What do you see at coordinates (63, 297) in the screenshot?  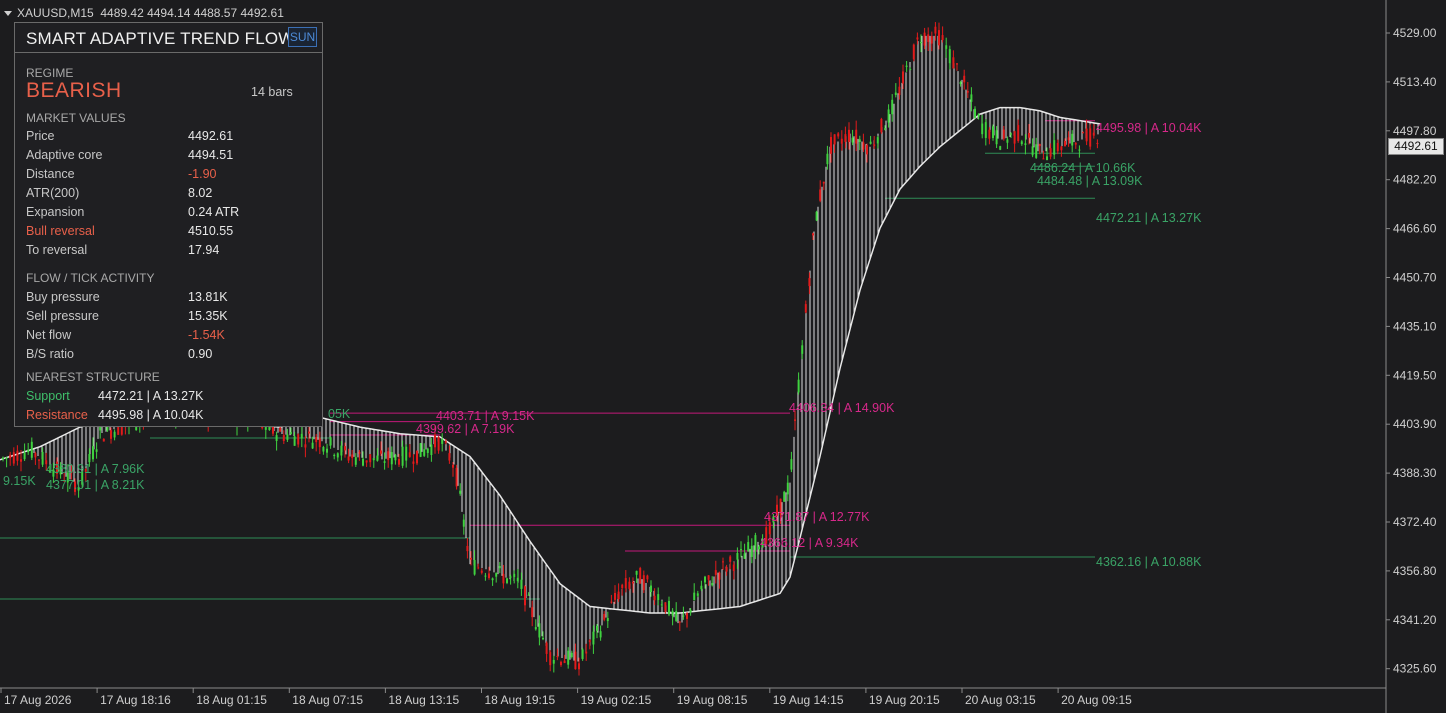 I see `flow_values-label: Buy pressure` at bounding box center [63, 297].